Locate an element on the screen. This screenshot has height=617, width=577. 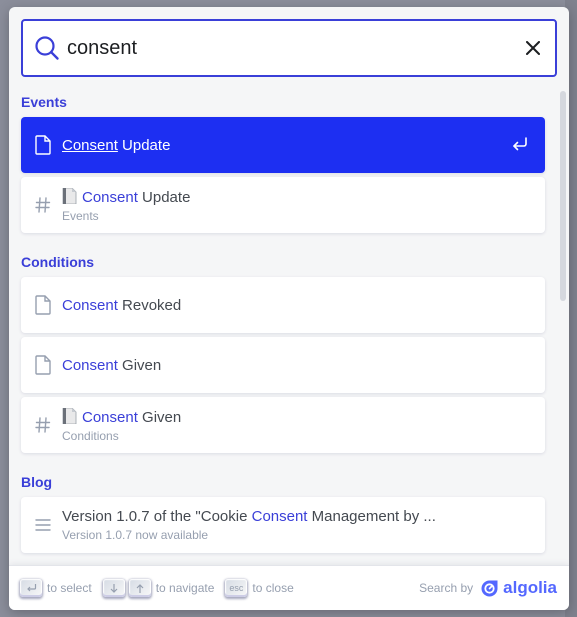
close-hint: to close is located at coordinates (273, 588).